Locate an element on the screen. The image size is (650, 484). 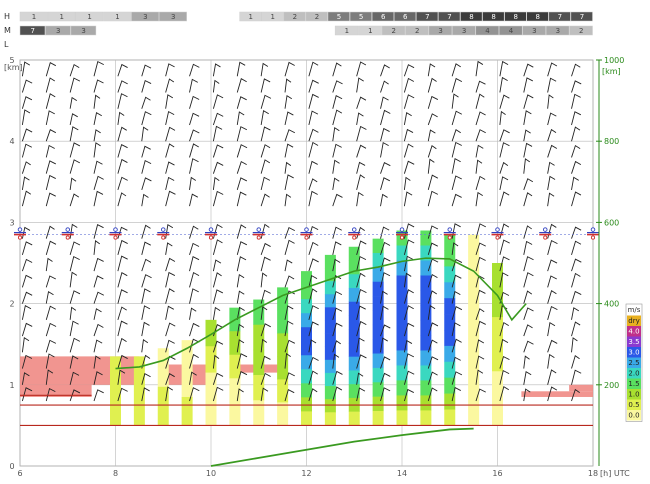
cloud-cell-value: 8 is located at coordinates (515, 17).